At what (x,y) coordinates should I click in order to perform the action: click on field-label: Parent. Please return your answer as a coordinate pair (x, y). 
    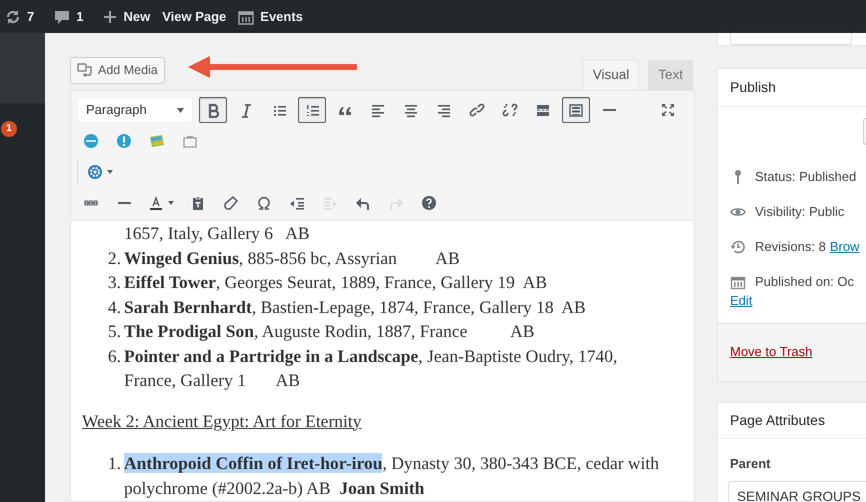
    Looking at the image, I should click on (750, 463).